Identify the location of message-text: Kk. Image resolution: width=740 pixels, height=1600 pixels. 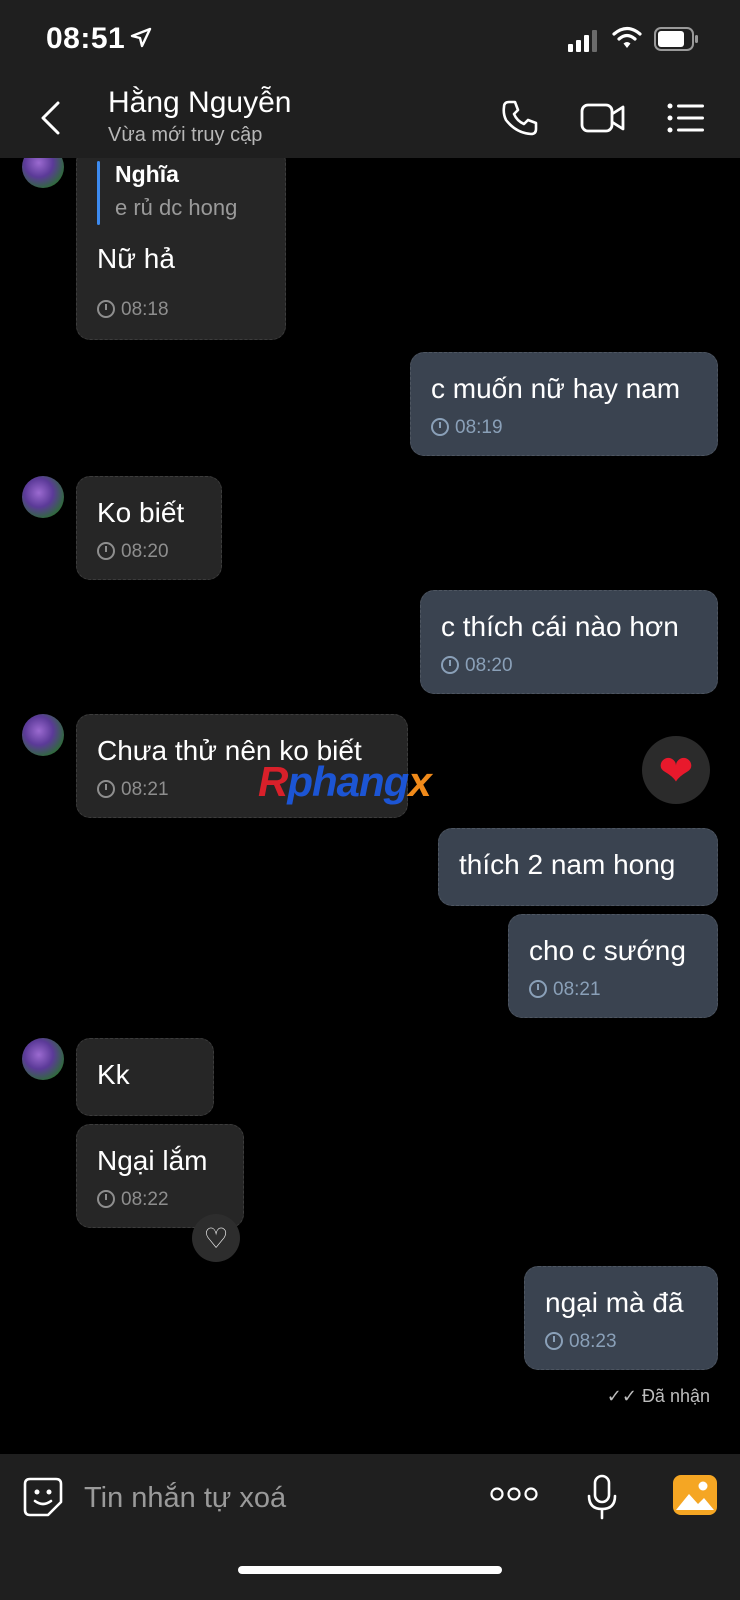
(113, 1074).